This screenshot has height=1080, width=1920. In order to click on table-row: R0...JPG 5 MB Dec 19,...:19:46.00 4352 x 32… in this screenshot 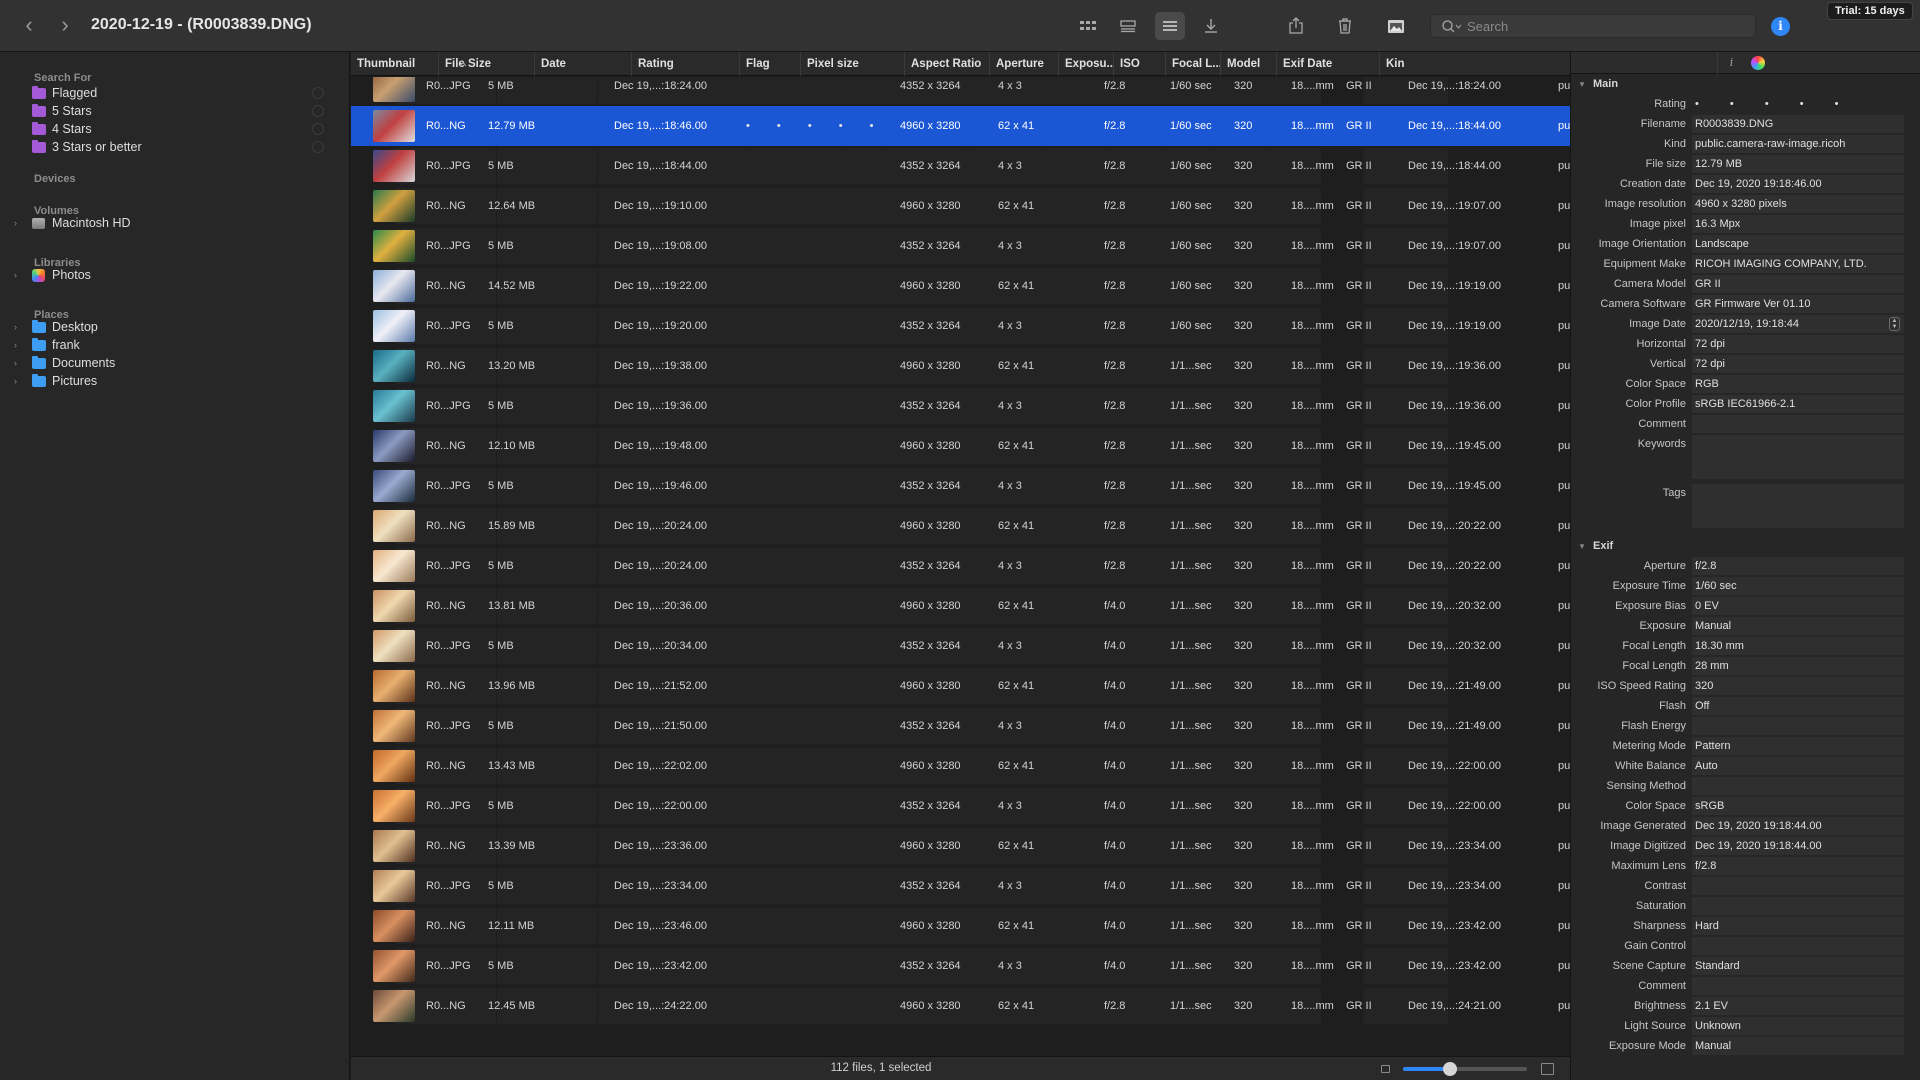, I will do `click(960, 486)`.